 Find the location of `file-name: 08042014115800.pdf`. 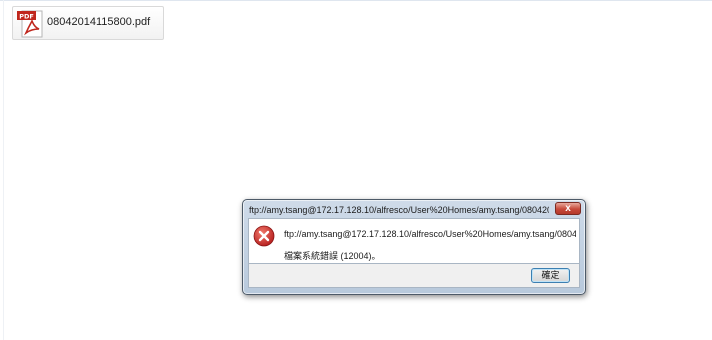

file-name: 08042014115800.pdf is located at coordinates (99, 22).